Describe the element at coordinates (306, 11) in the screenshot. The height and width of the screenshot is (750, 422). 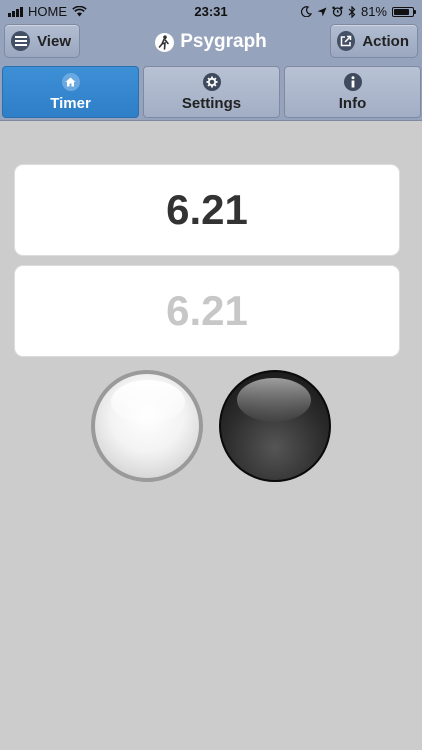
I see `moon-icon` at that location.